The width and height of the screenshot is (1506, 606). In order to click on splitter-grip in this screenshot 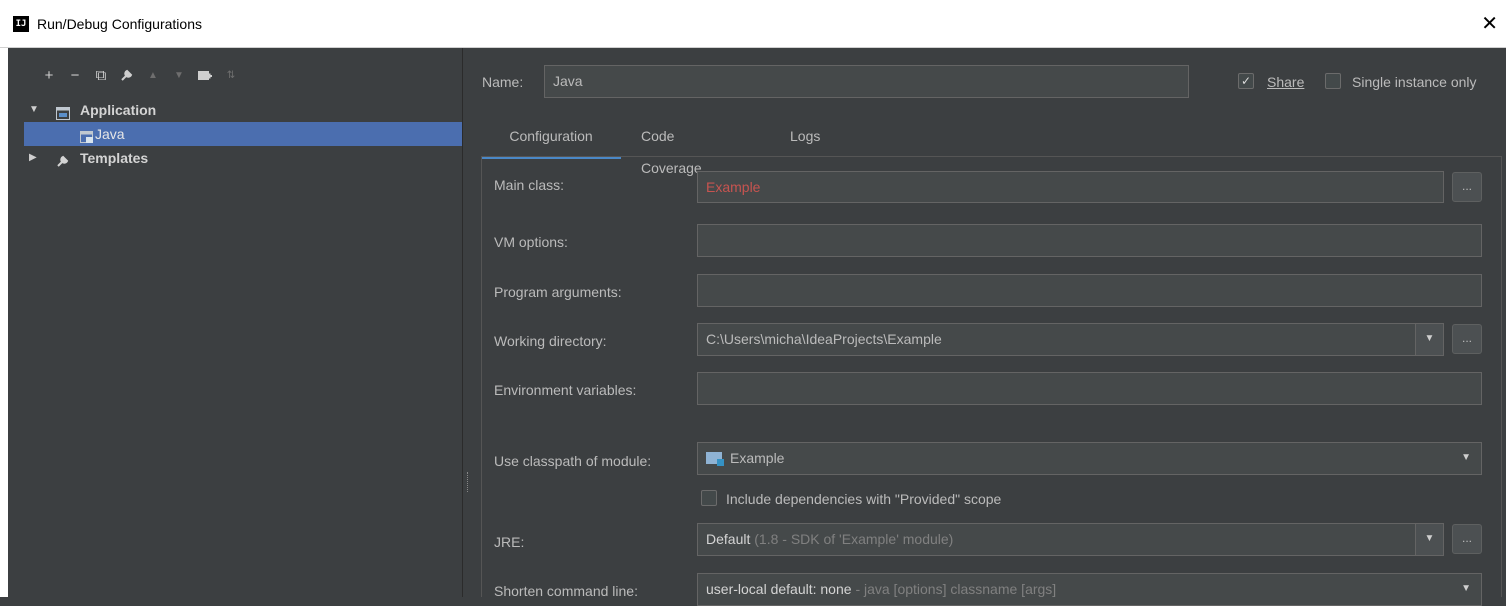, I will do `click(468, 482)`.